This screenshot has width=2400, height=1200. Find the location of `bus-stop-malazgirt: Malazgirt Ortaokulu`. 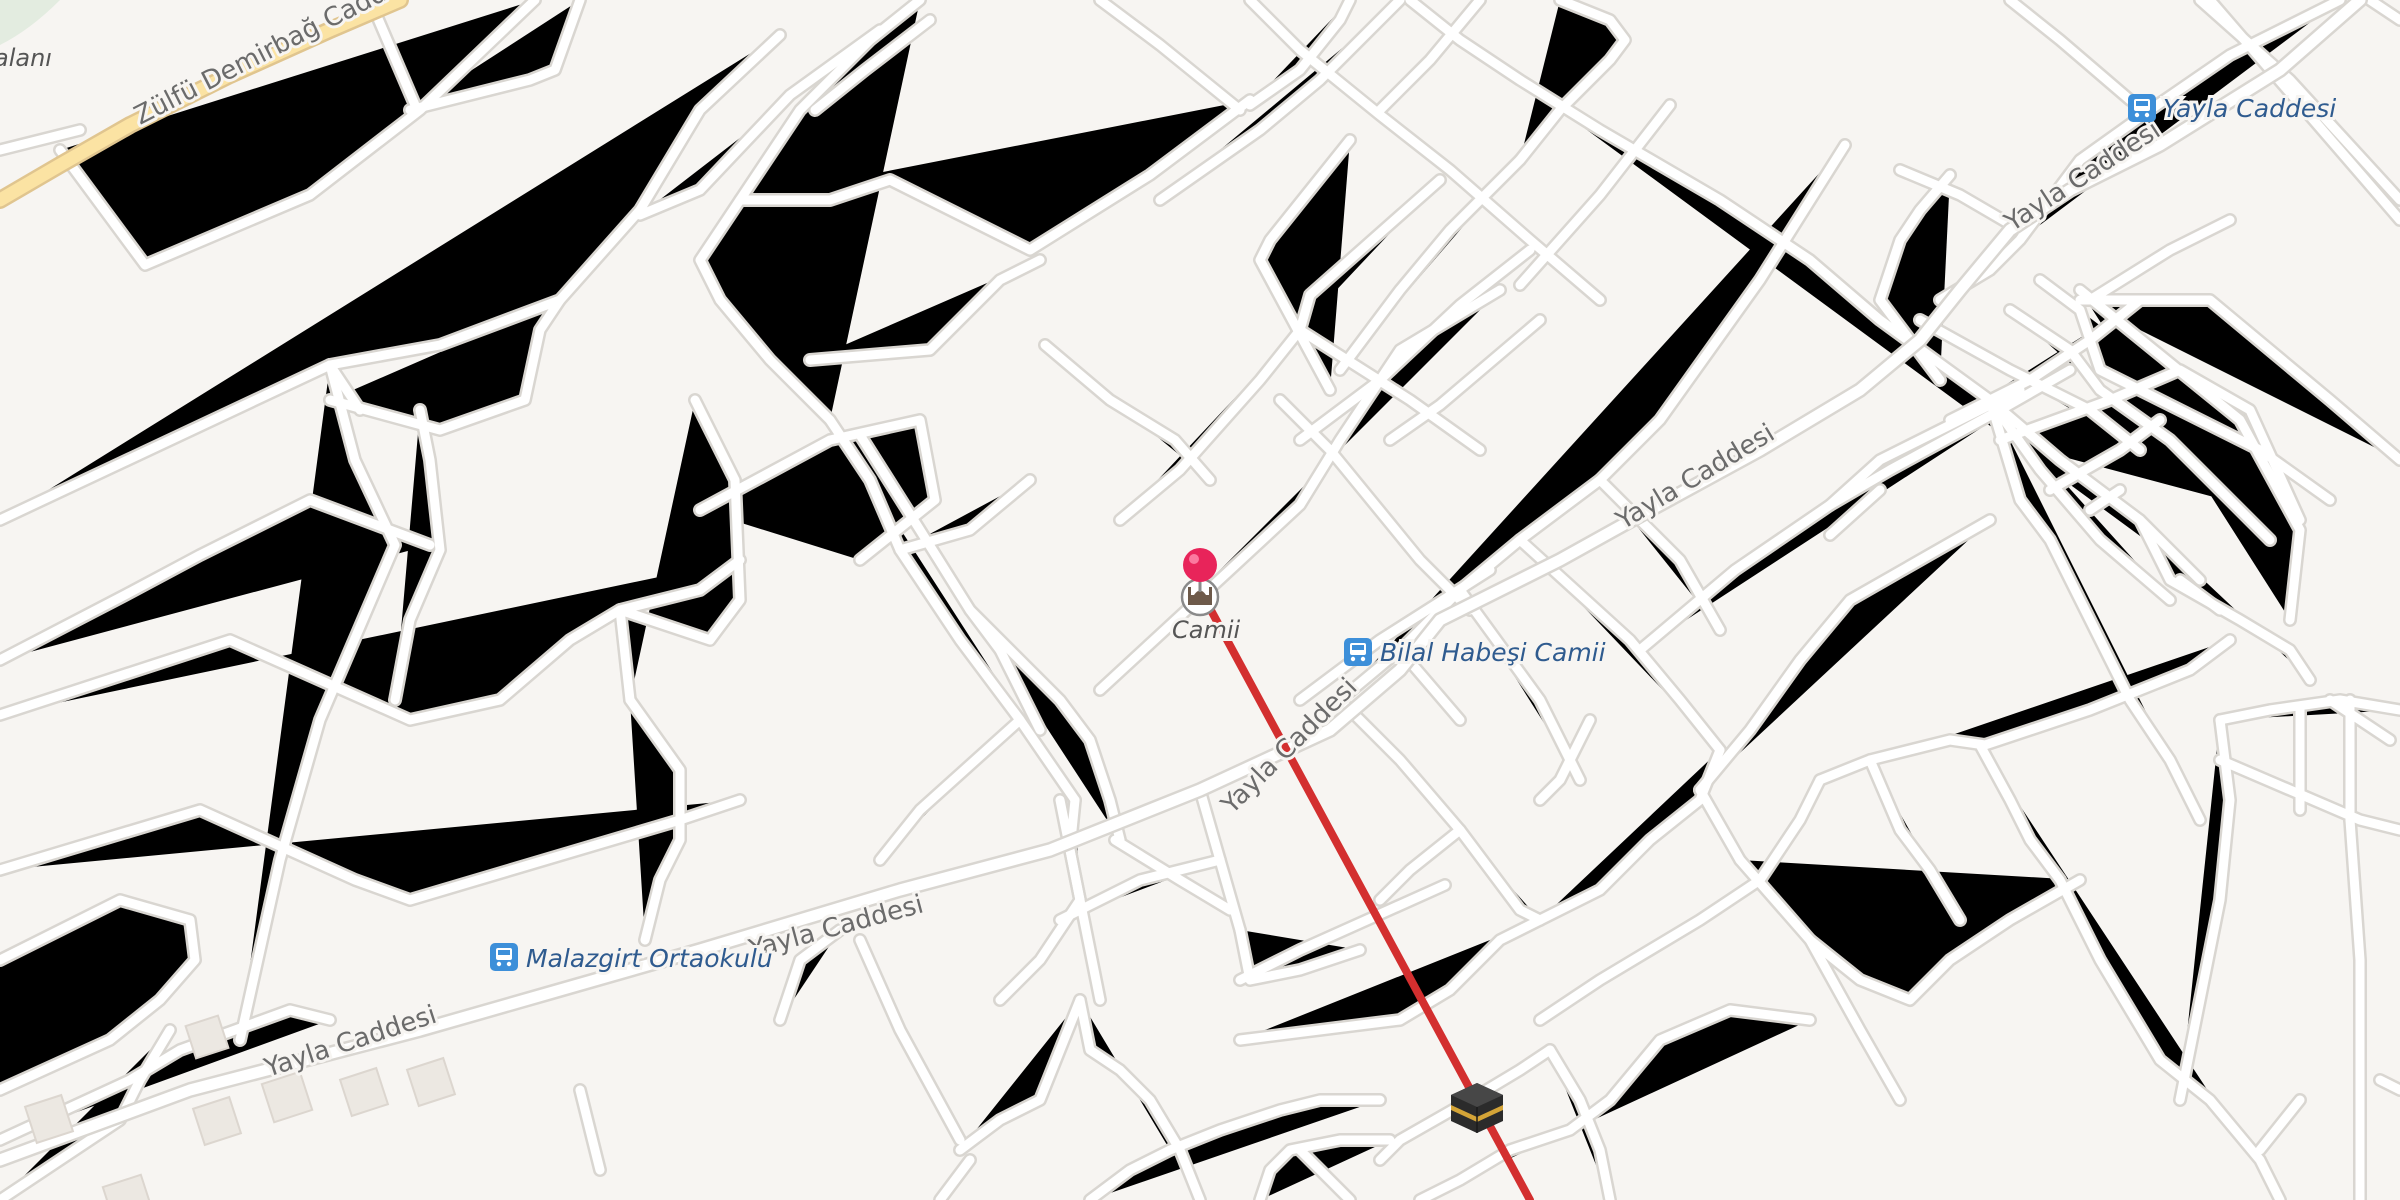

bus-stop-malazgirt: Malazgirt Ortaokulu is located at coordinates (633, 958).